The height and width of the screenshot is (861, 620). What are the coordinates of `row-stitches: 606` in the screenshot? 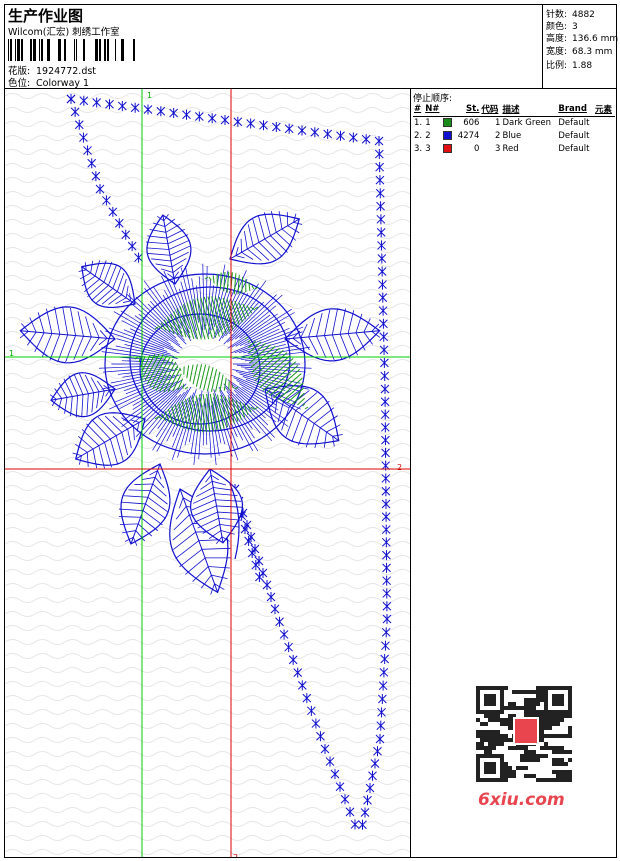 It's located at (471, 122).